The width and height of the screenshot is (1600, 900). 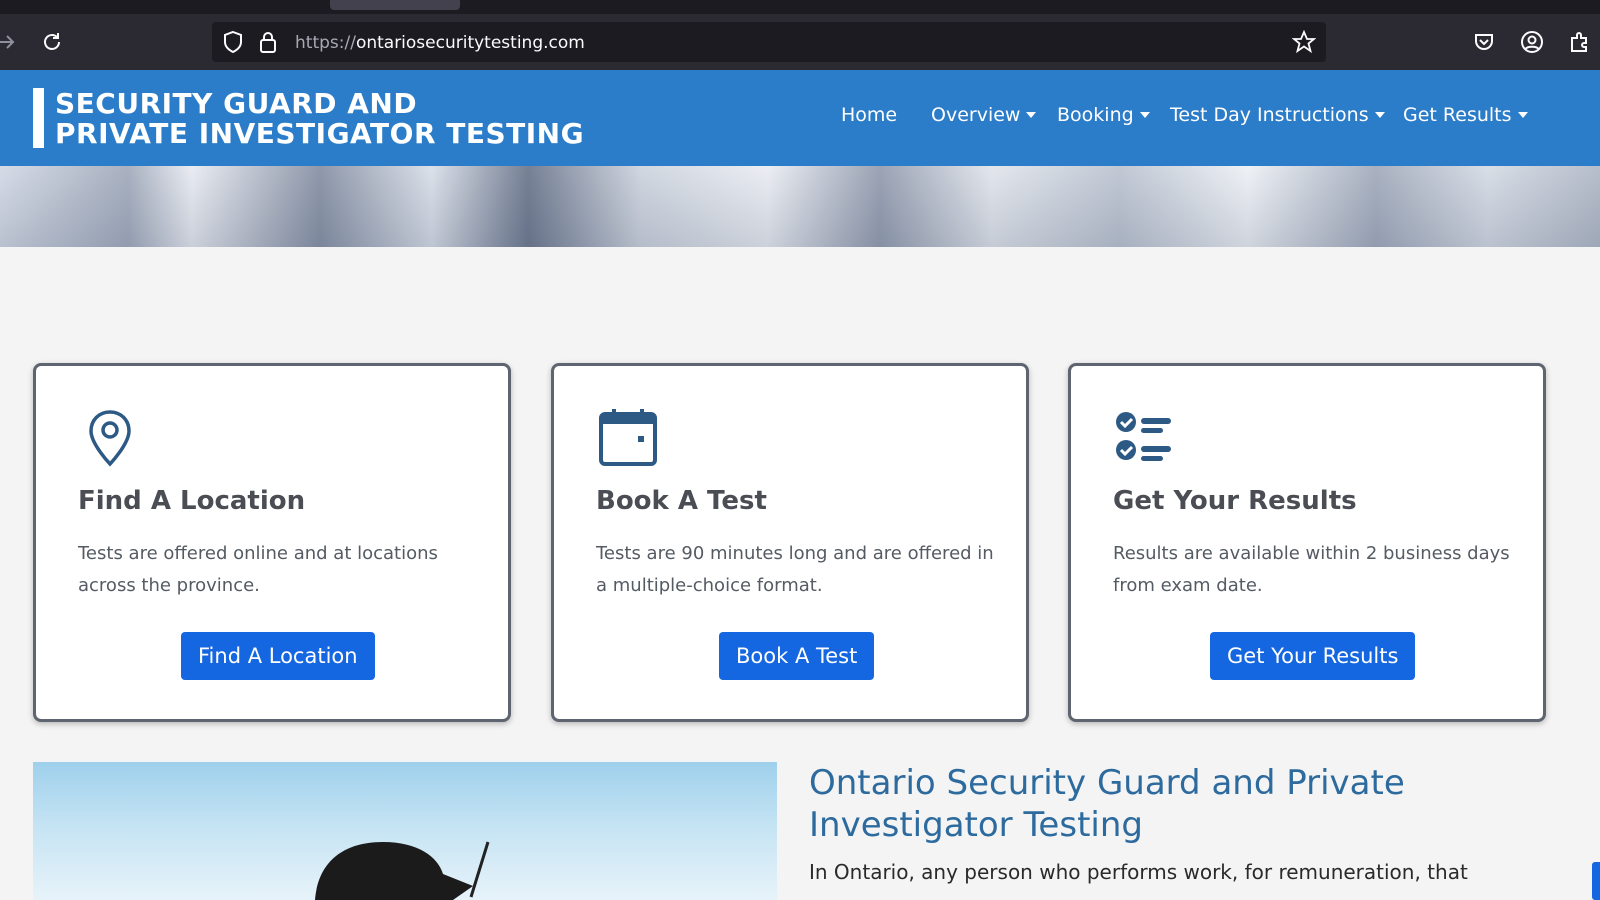 I want to click on url-host: ontariosecuritytesting.com, so click(x=470, y=43).